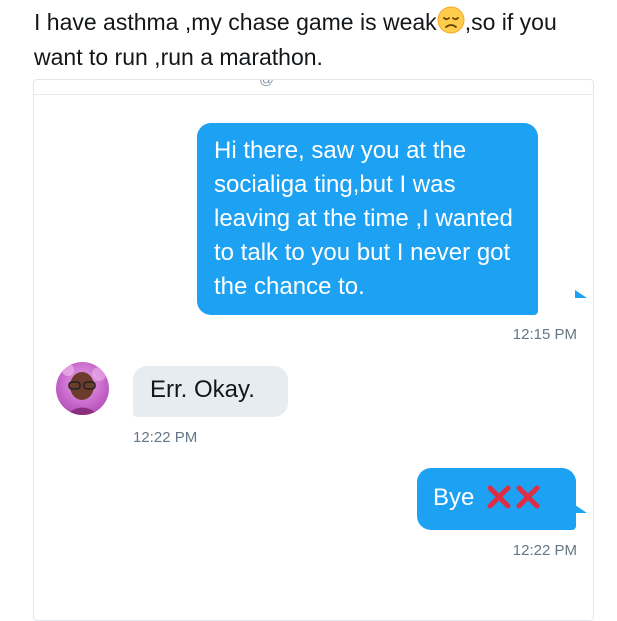 Image resolution: width=617 pixels, height=621 pixels. I want to click on incoming-message-bubble: Err. Okay., so click(210, 391).